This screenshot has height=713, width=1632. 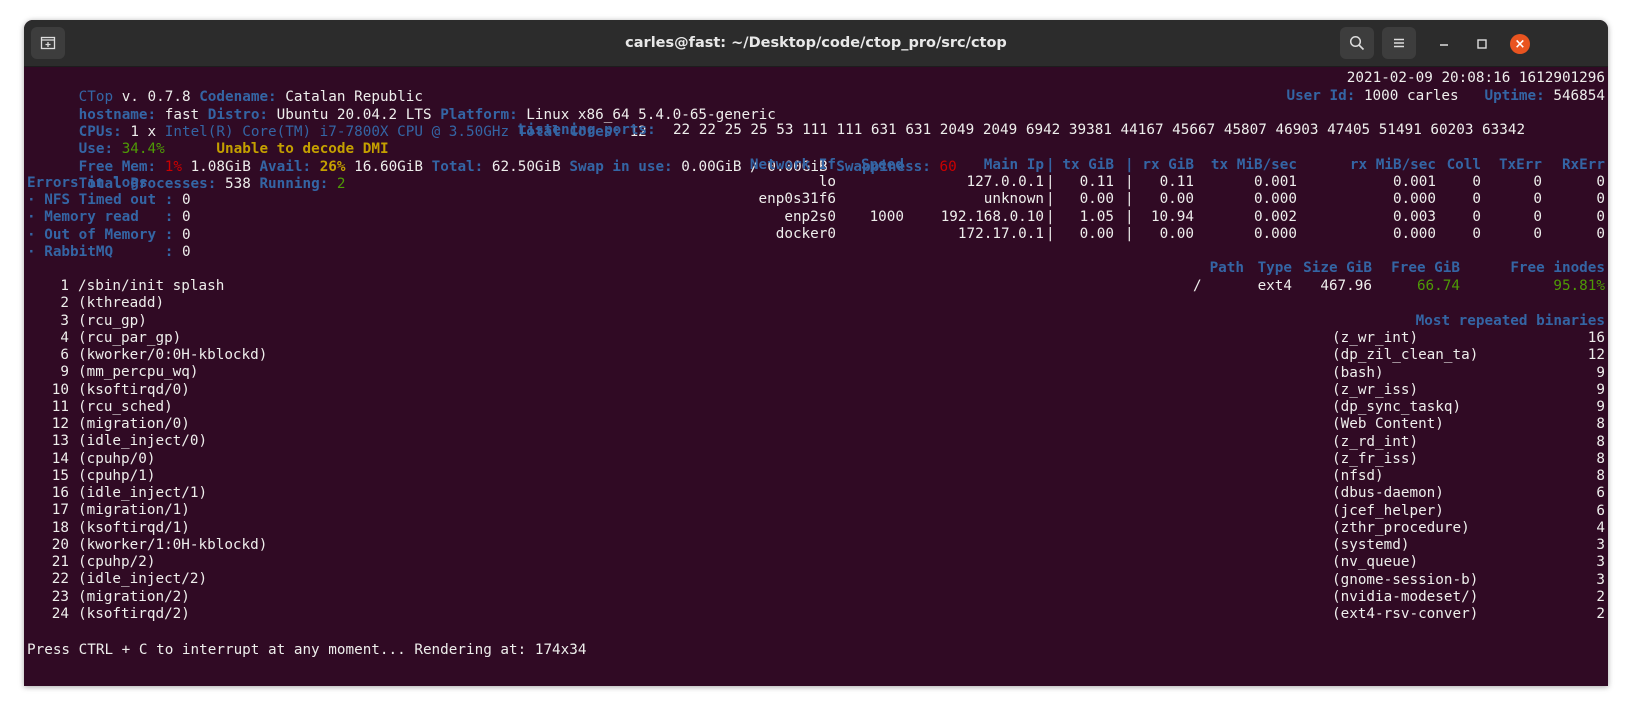 What do you see at coordinates (60, 458) in the screenshot?
I see `process-pid: 14` at bounding box center [60, 458].